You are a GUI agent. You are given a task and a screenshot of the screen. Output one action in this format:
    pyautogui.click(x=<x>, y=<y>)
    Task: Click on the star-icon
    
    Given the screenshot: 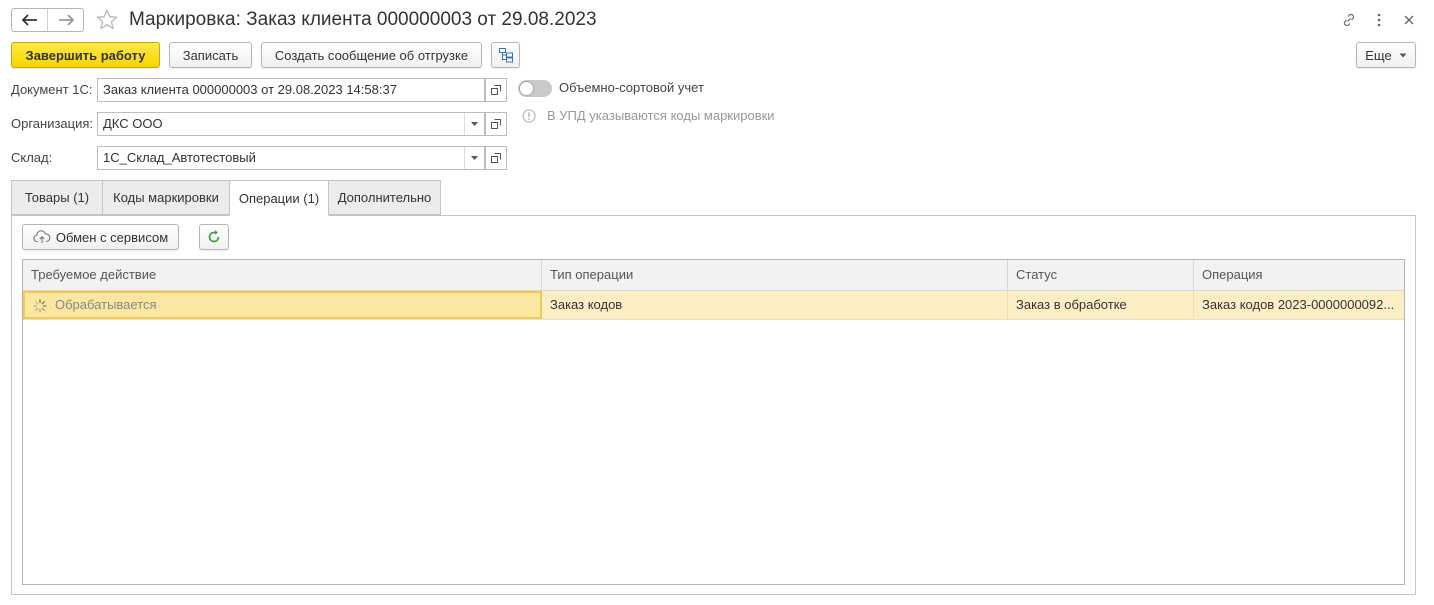 What is the action you would take?
    pyautogui.click(x=107, y=19)
    